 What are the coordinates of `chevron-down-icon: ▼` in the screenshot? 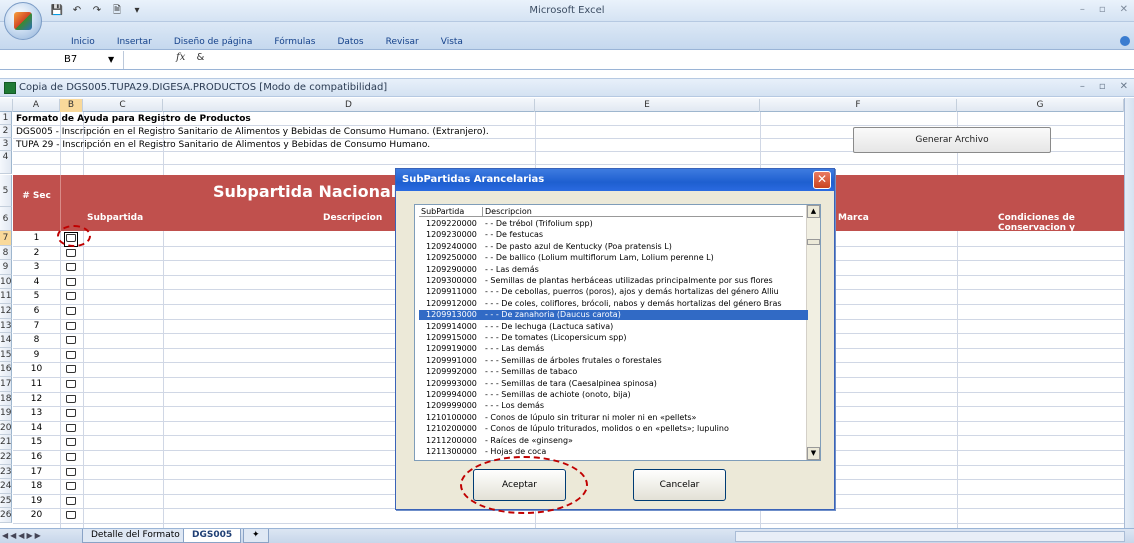 It's located at (111, 59).